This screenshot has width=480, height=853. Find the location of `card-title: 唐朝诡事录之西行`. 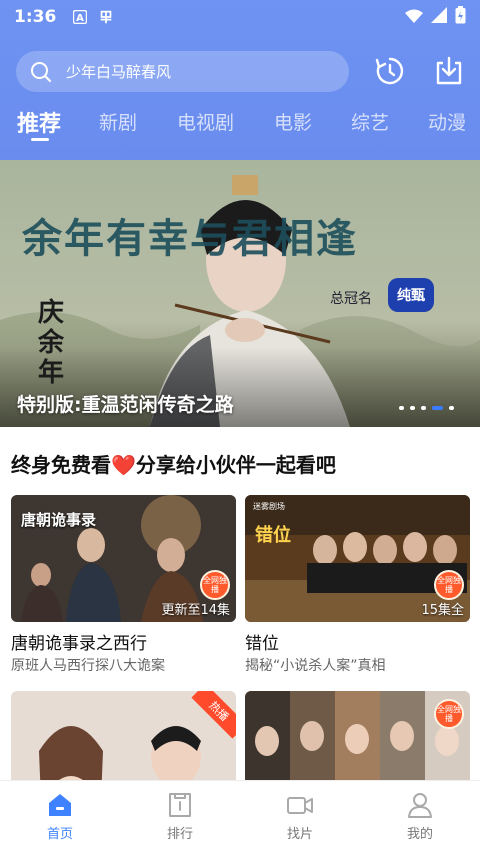

card-title: 唐朝诡事录之西行 is located at coordinates (79, 644).